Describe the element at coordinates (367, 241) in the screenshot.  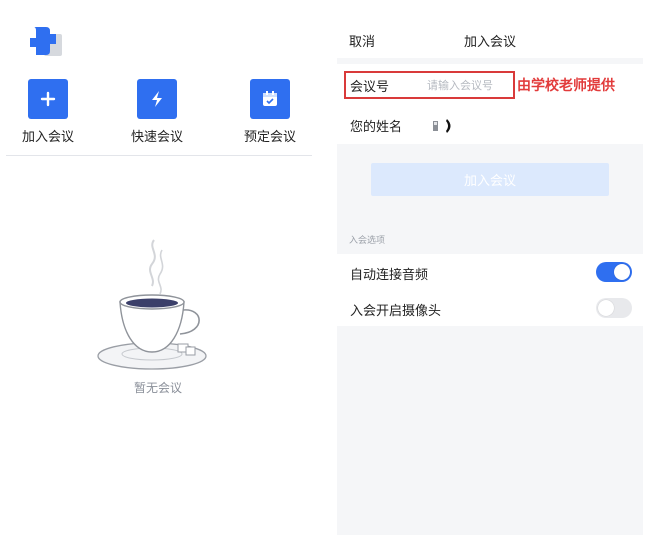
I see `options-header: 入会选项` at that location.